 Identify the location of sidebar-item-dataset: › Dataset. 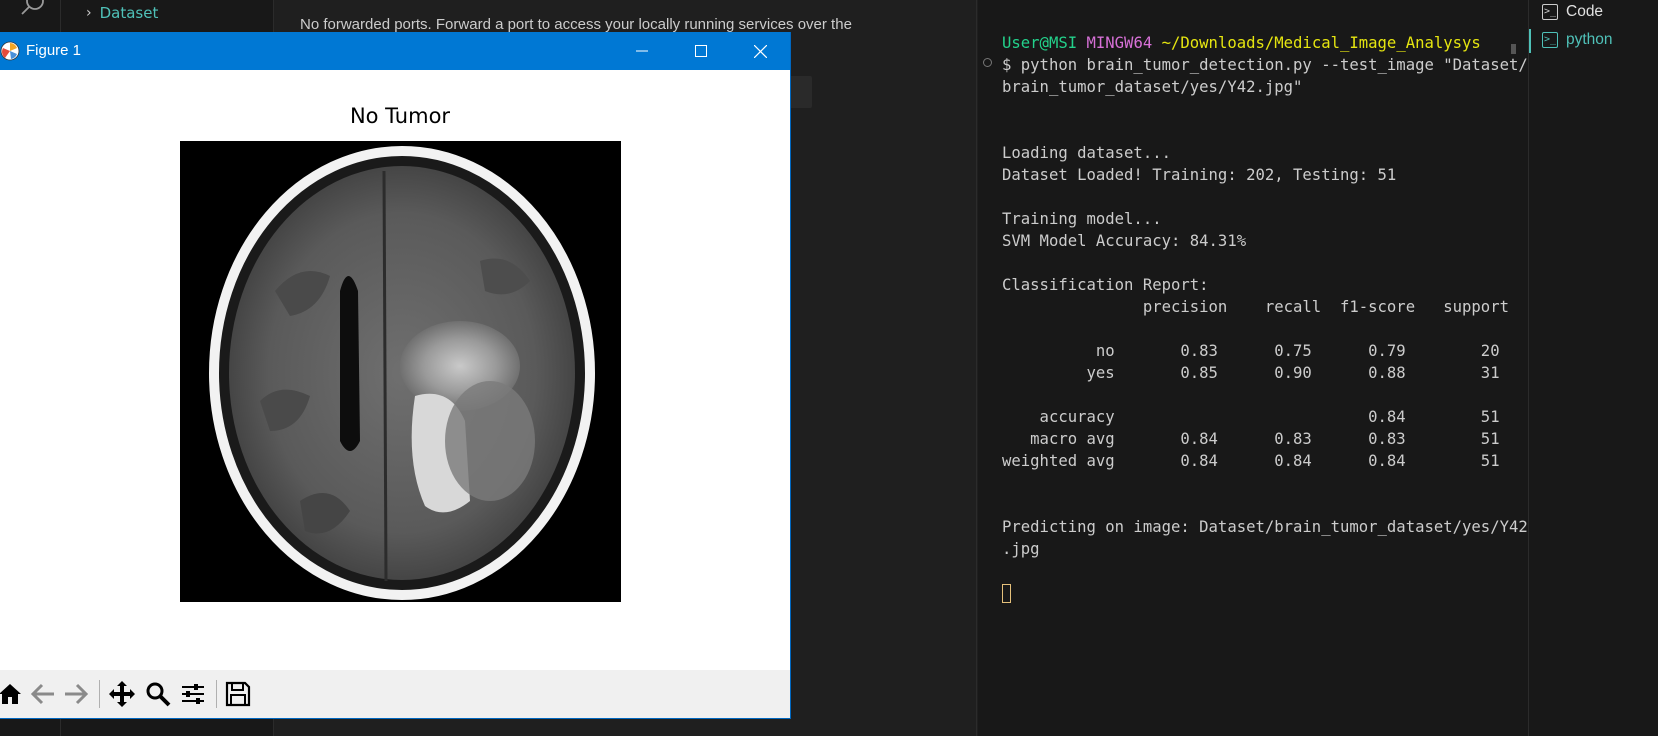
(122, 13).